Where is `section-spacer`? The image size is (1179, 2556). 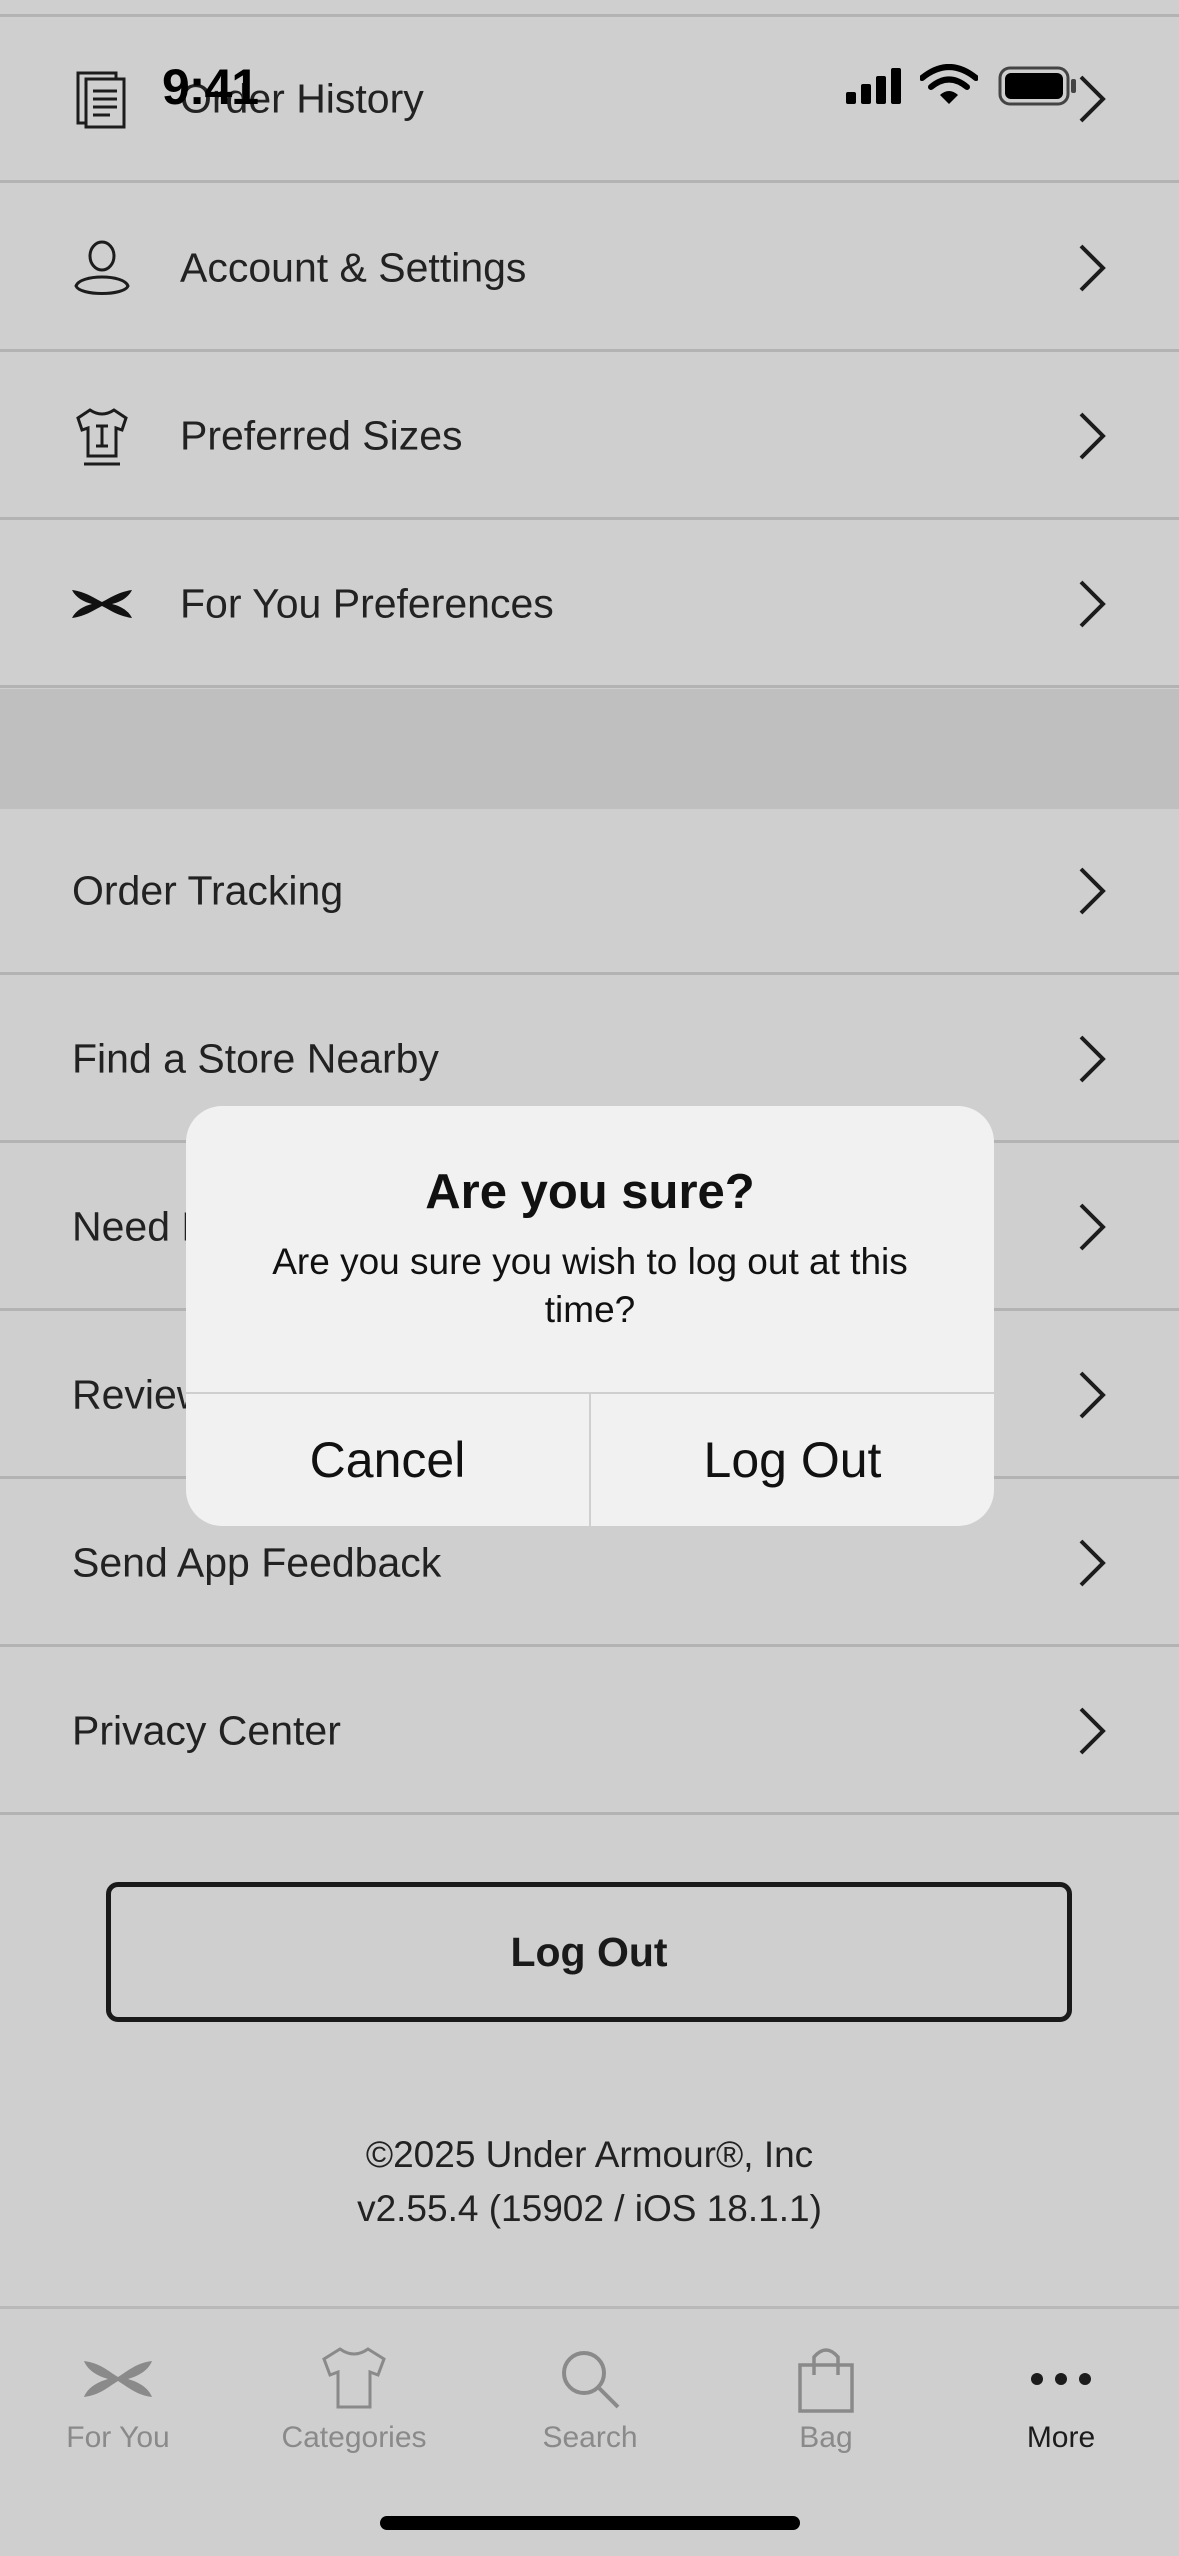 section-spacer is located at coordinates (589, 749).